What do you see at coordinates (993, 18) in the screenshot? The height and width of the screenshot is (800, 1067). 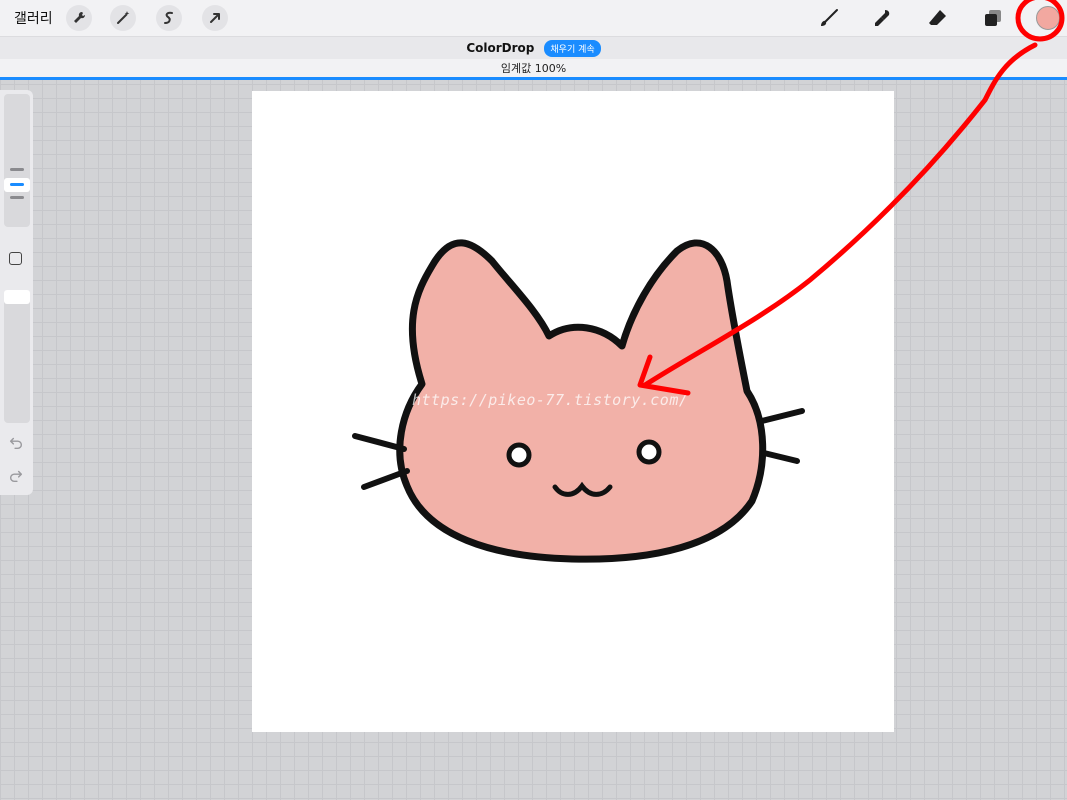 I see `layers-icon` at bounding box center [993, 18].